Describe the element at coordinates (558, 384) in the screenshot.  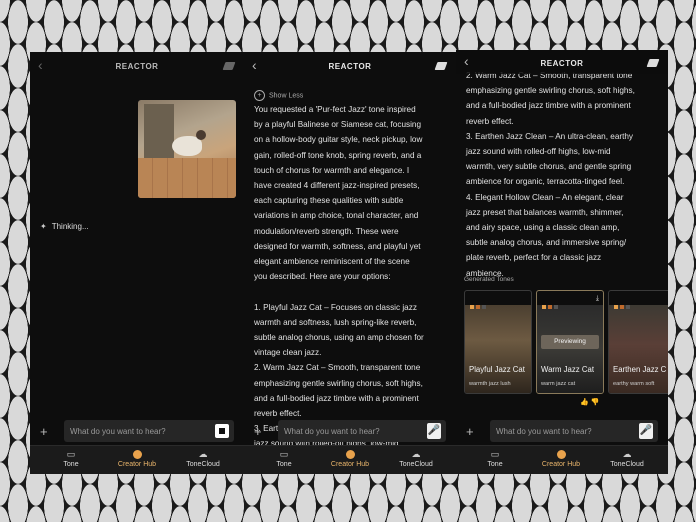
I see `tone-tags: warm jazz cat` at that location.